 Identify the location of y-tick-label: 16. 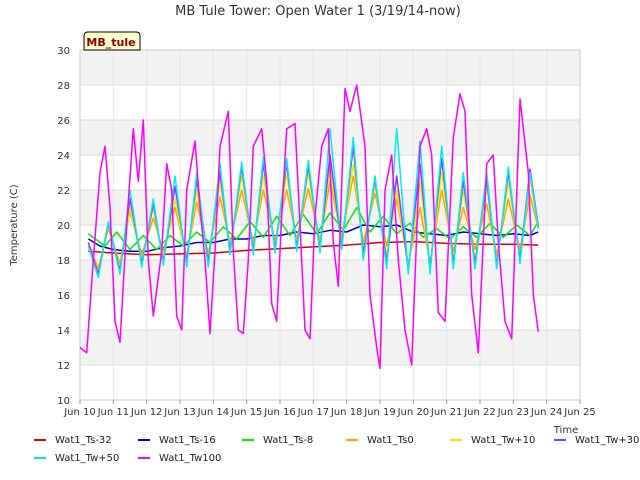
(63, 296).